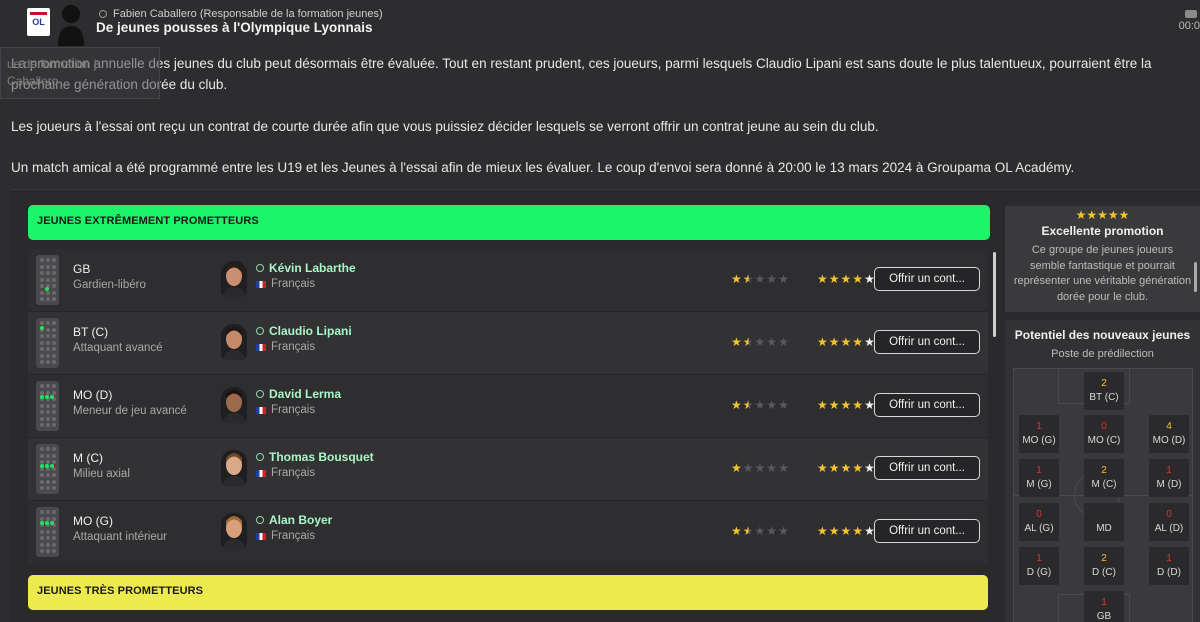 The image size is (1200, 622). I want to click on position-cell: 1 MO (G), so click(1039, 434).